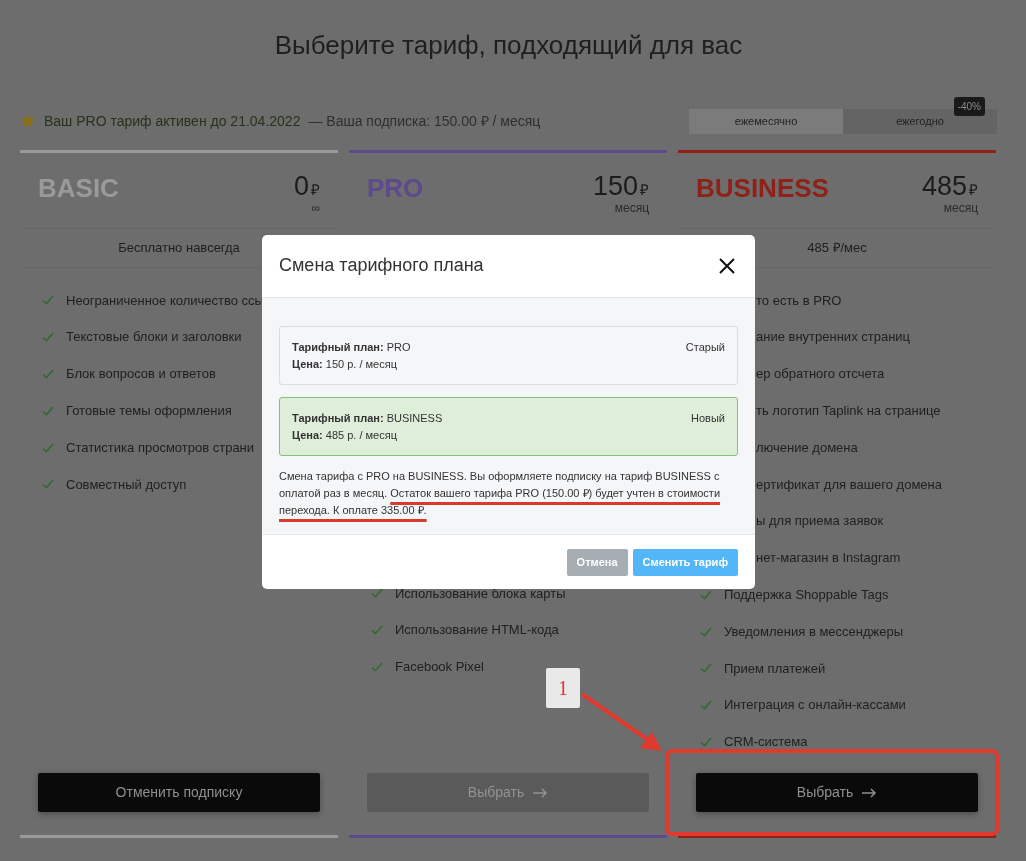 The image size is (1026, 861). What do you see at coordinates (806, 595) in the screenshot?
I see `feature-text: Поддержка Shoppable Tags` at bounding box center [806, 595].